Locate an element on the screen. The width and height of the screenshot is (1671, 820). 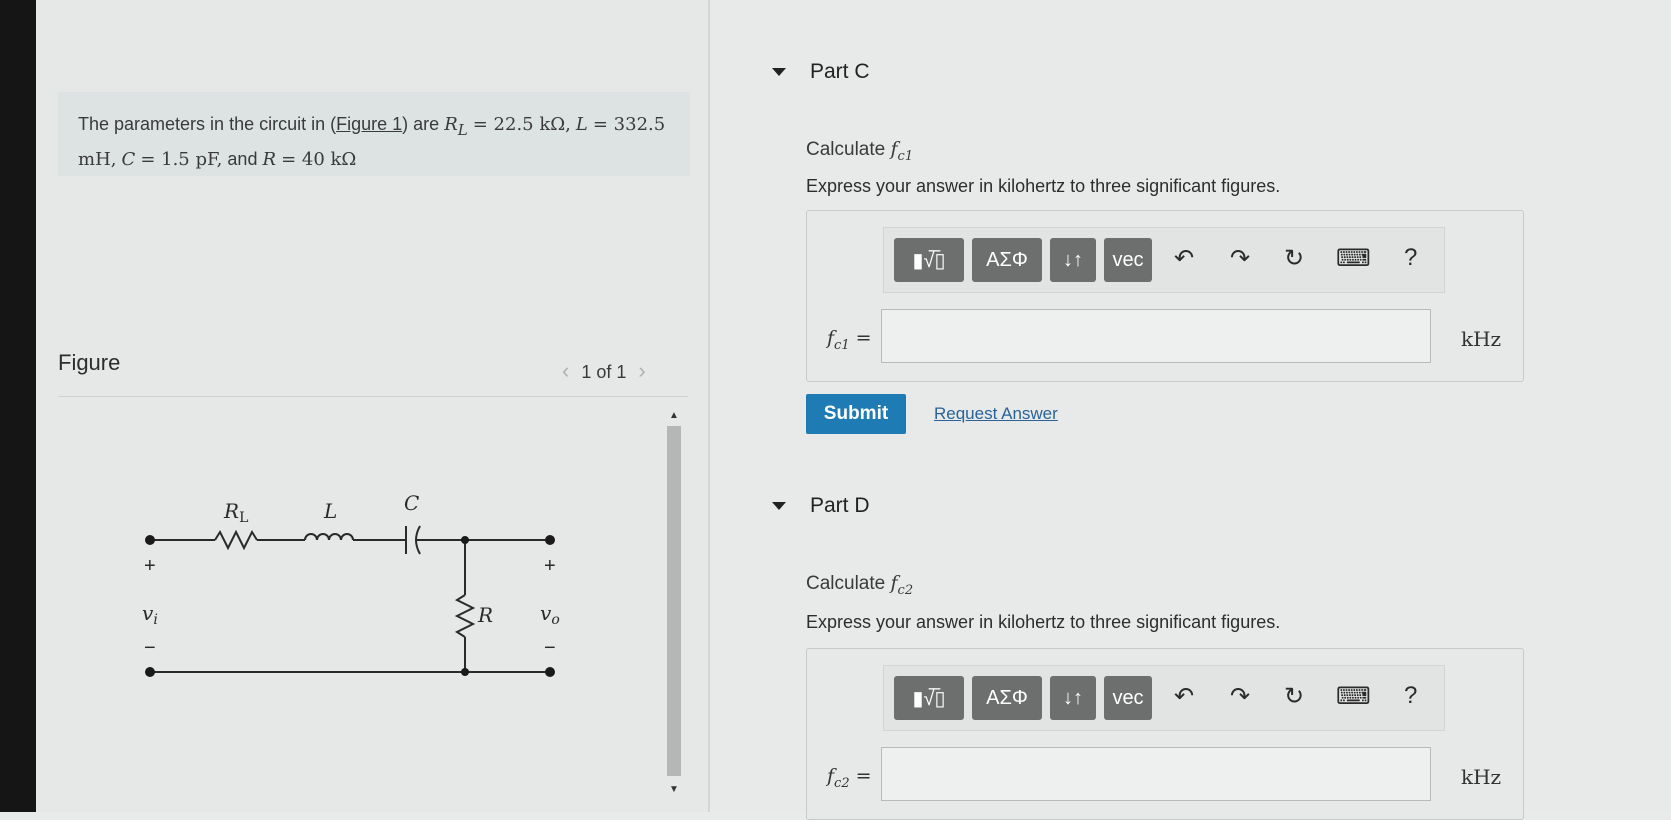
label-vi: vi is located at coordinates (150, 614).